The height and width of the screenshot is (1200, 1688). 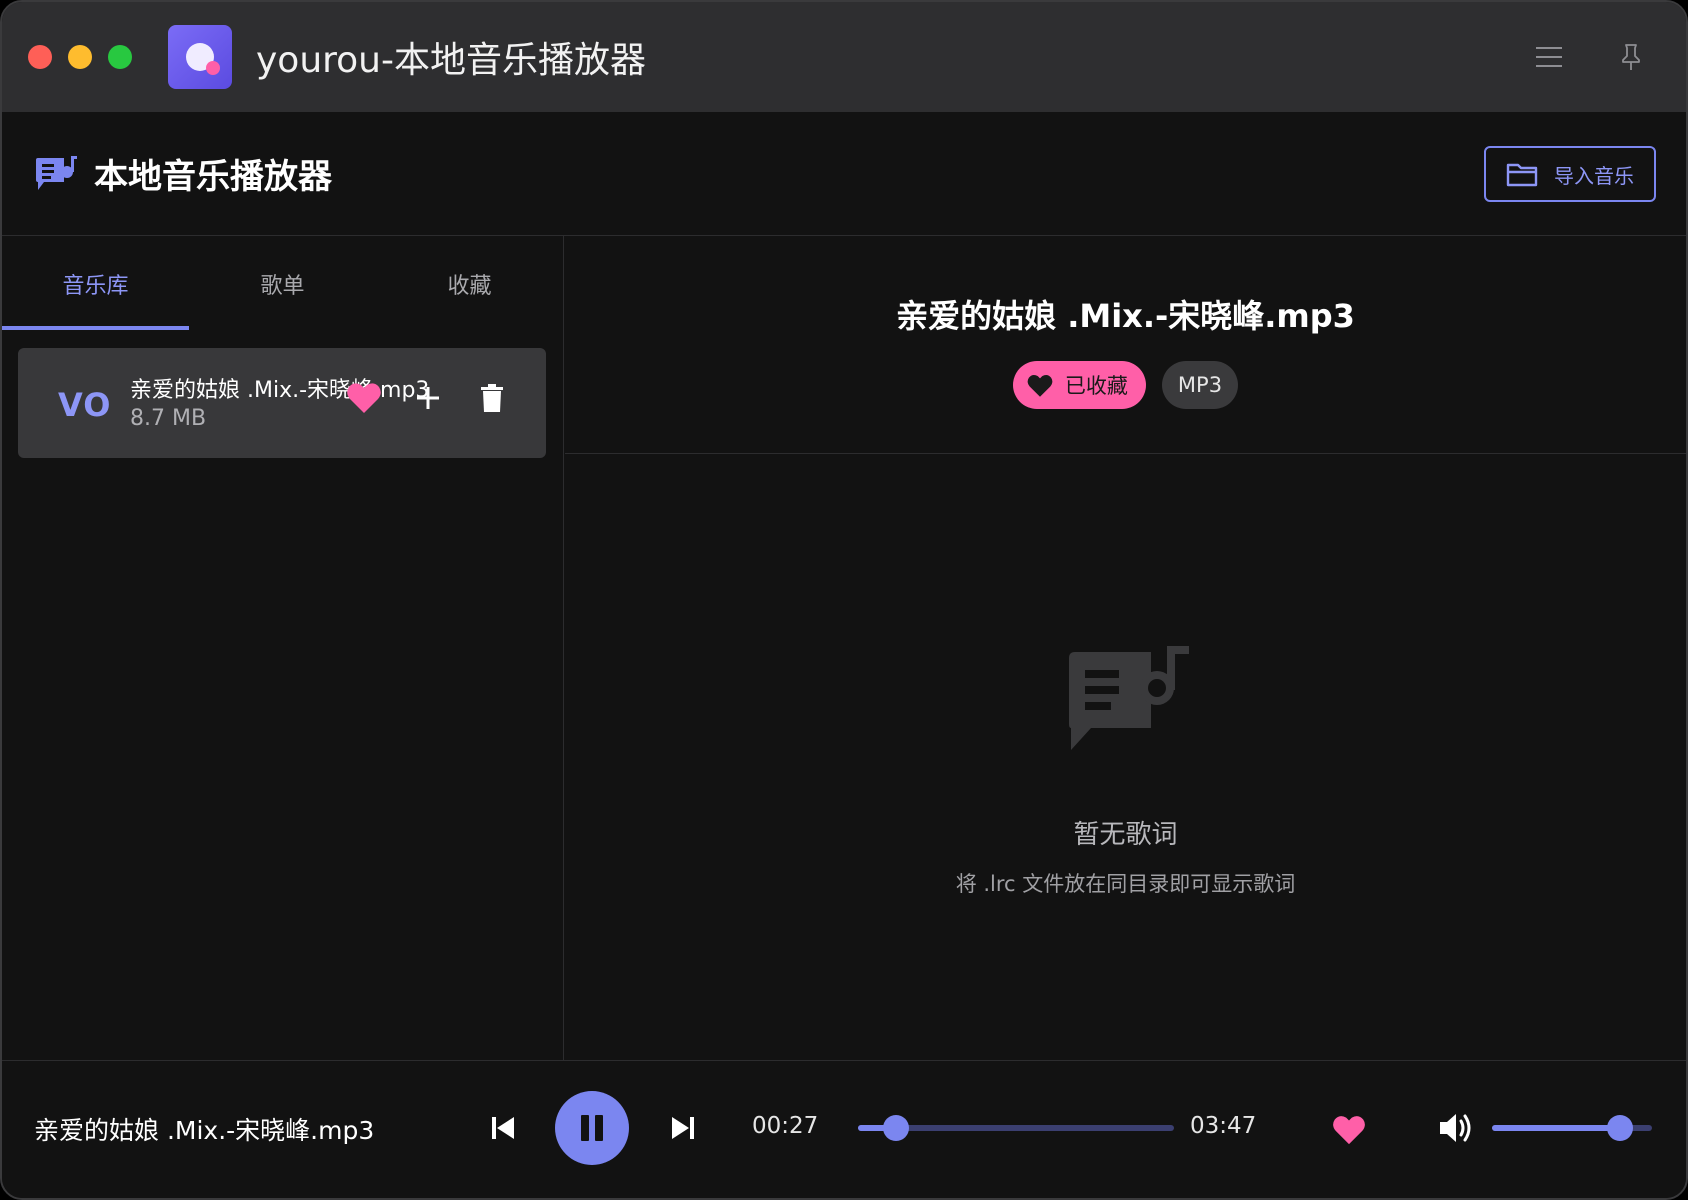 I want to click on progress-slider, so click(x=1016, y=1128).